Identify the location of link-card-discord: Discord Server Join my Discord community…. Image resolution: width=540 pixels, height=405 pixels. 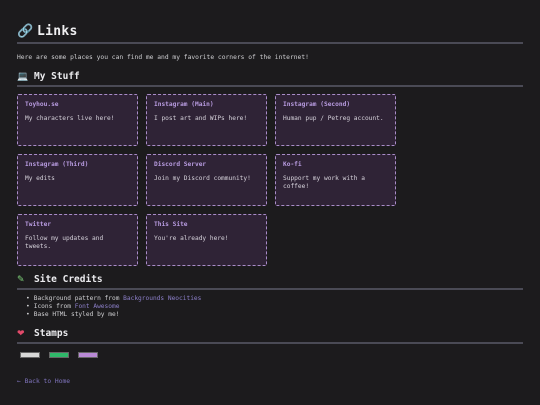
(206, 180).